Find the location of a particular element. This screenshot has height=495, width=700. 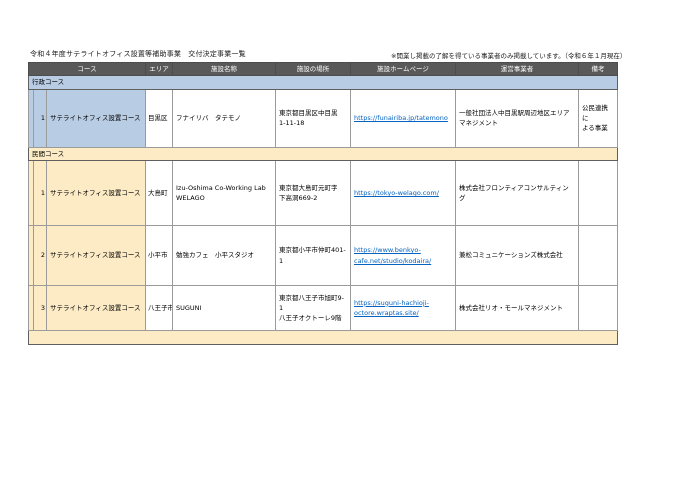

remarks-cell: 公民連携に よる事業 is located at coordinates (598, 118).